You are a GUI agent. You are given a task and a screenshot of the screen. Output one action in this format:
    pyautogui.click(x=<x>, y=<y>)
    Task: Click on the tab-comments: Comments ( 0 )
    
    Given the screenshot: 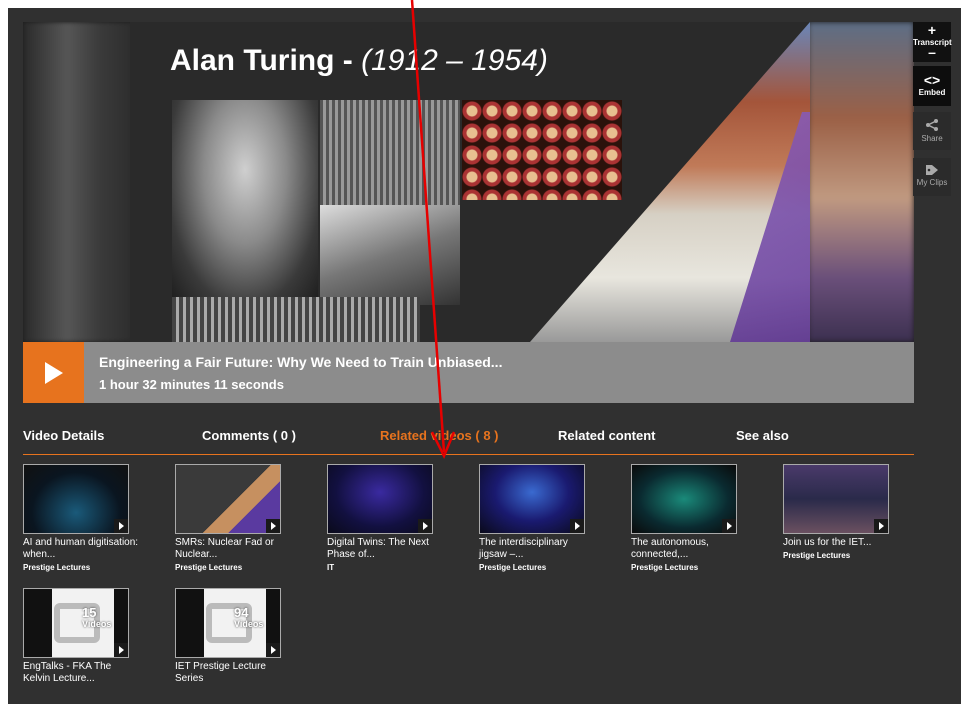 What is the action you would take?
    pyautogui.click(x=249, y=435)
    